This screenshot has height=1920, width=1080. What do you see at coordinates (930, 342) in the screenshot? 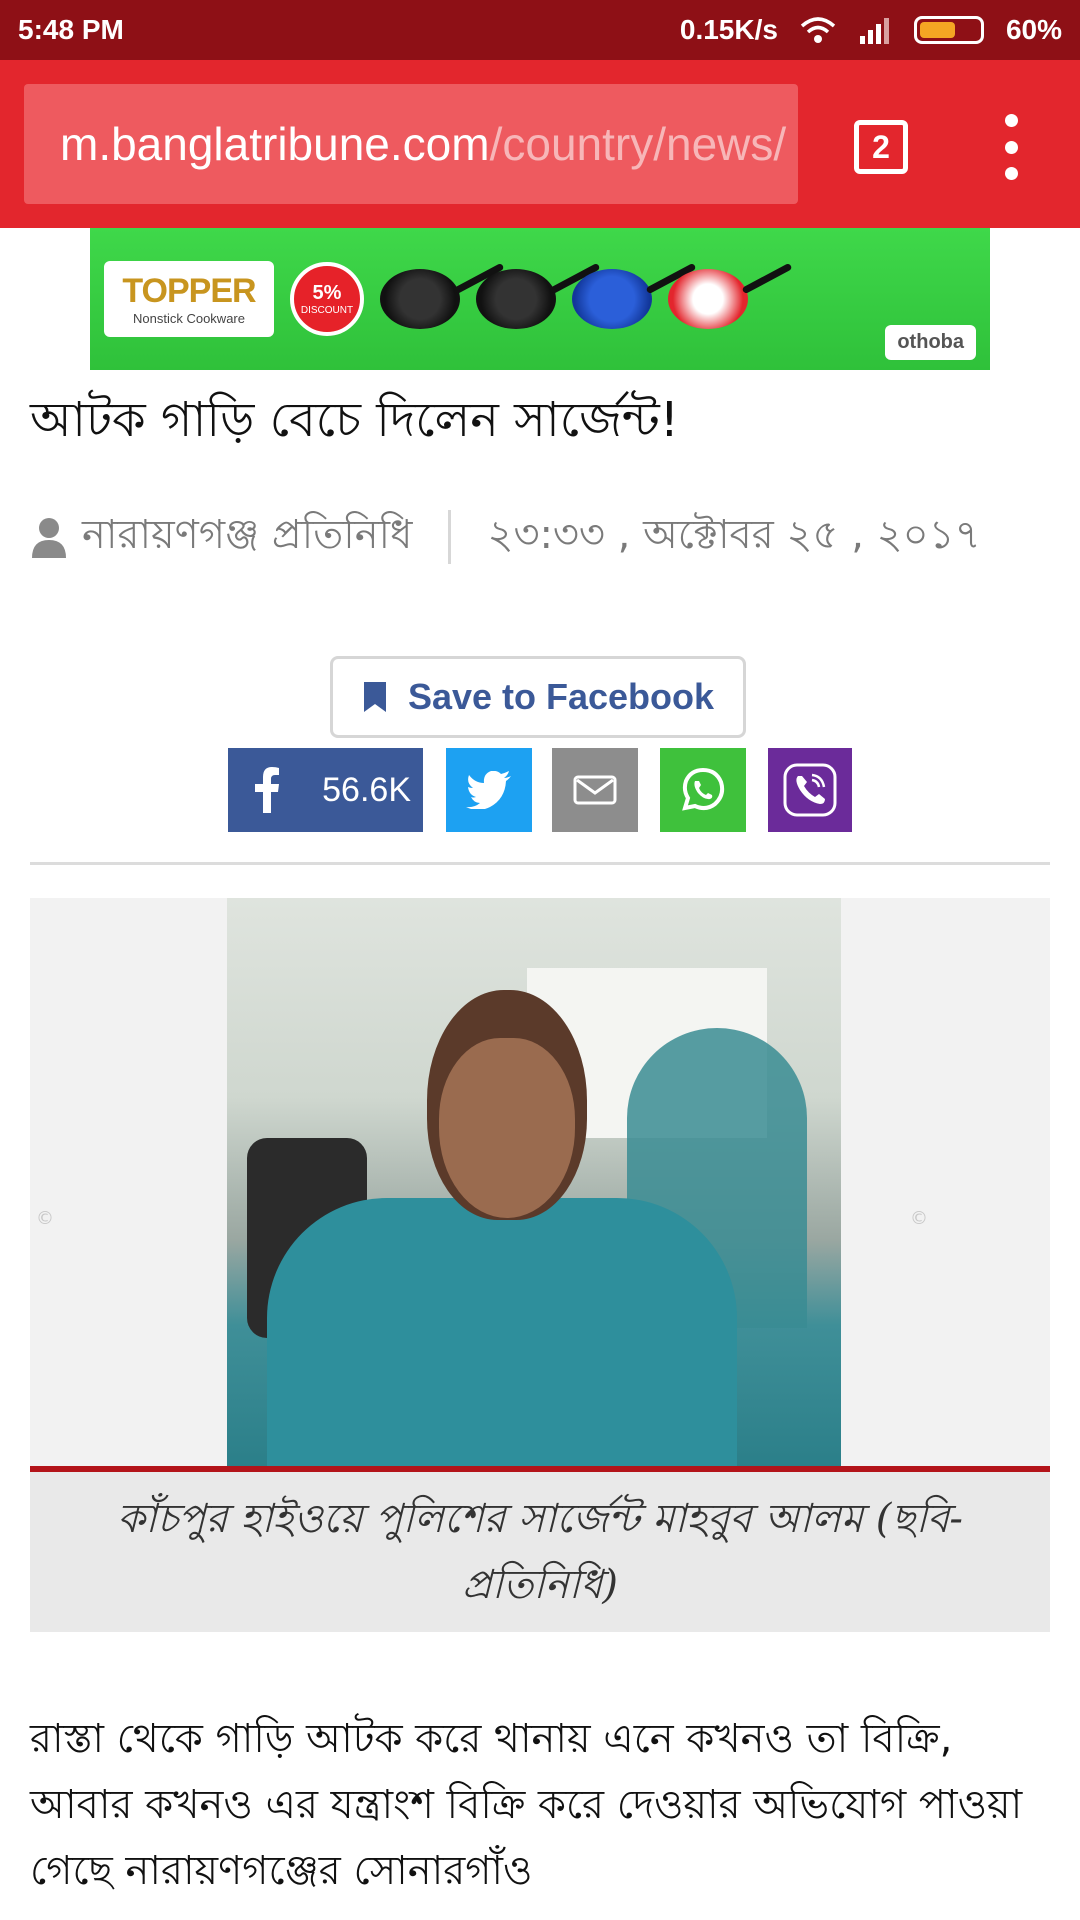
I see `ad-partner-logo: othoba` at bounding box center [930, 342].